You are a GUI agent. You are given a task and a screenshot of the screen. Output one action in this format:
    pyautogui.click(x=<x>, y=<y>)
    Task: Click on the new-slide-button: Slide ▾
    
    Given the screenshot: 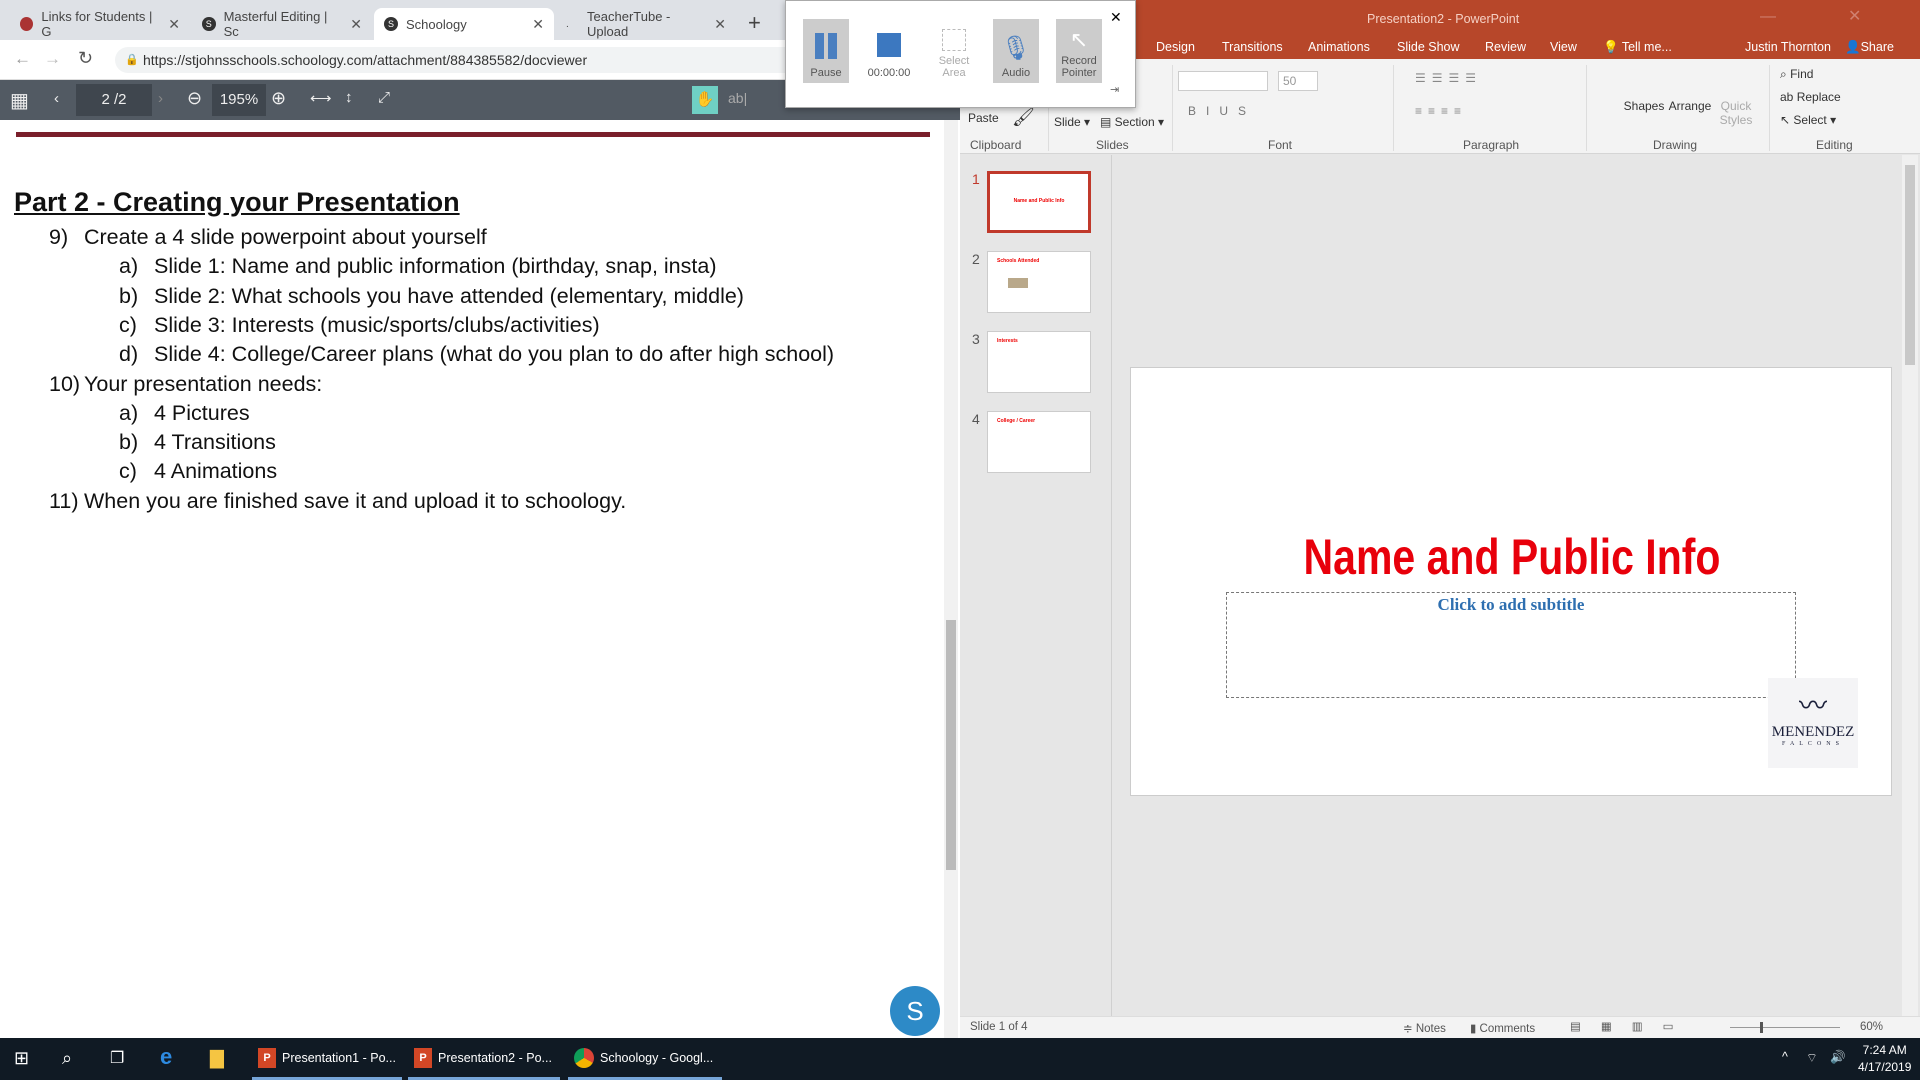 What is the action you would take?
    pyautogui.click(x=1072, y=122)
    